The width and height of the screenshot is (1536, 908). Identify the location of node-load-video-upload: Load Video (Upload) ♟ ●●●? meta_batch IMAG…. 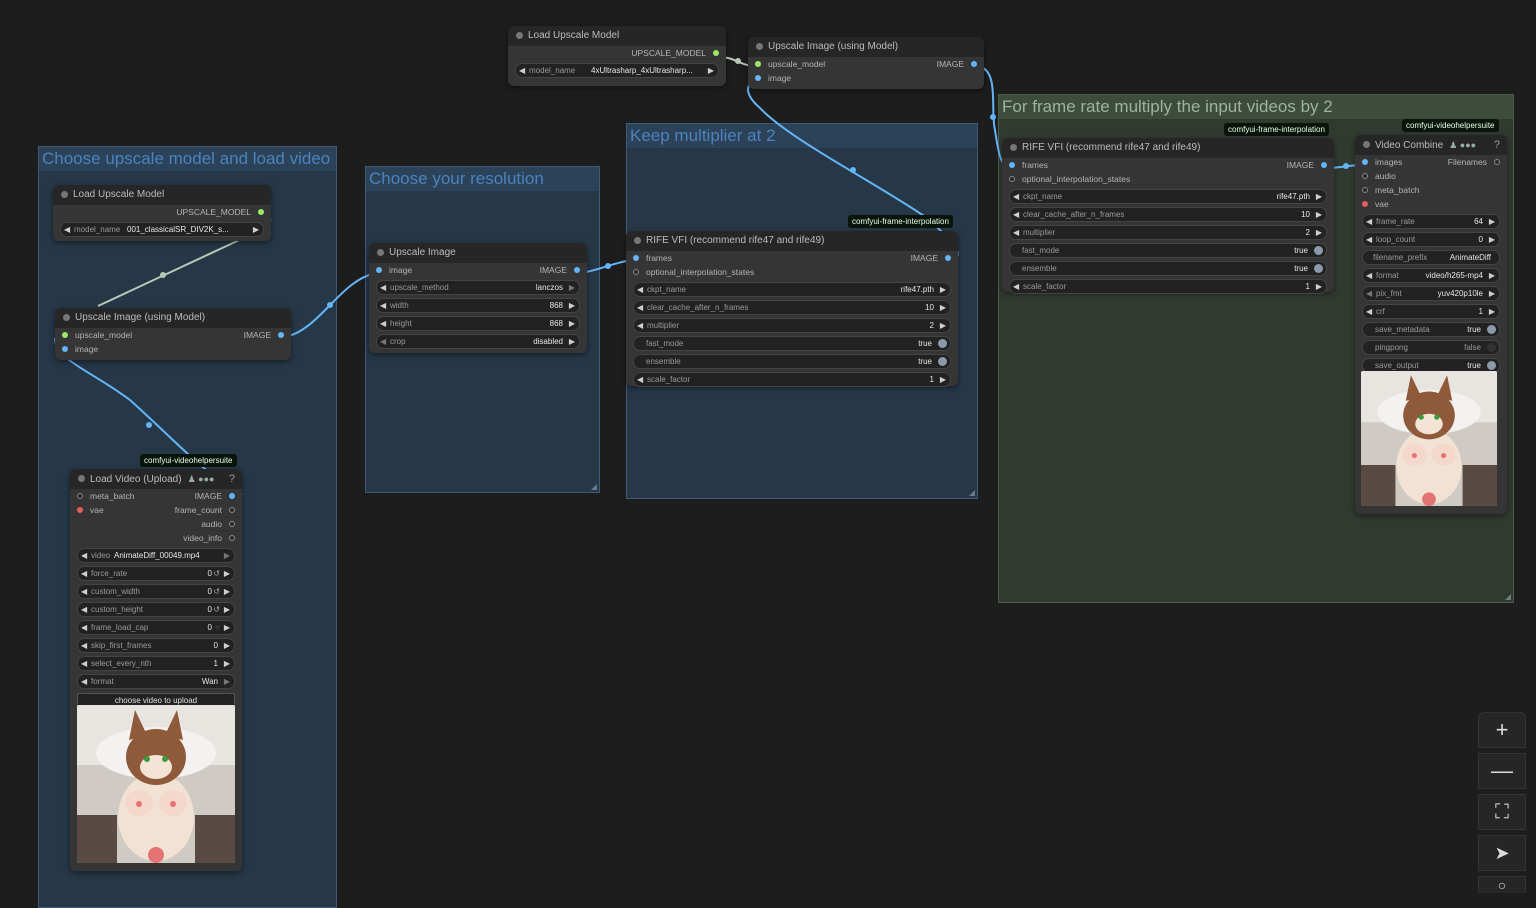
(156, 670).